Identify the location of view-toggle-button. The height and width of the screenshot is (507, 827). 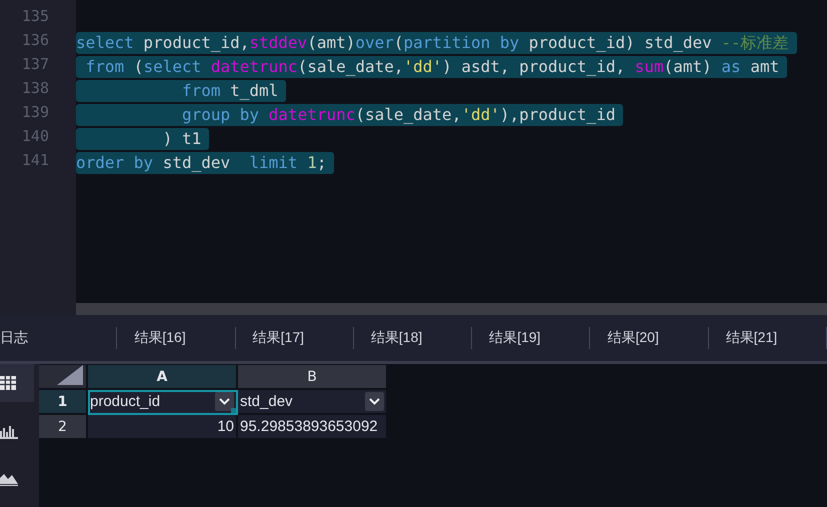
(17, 383).